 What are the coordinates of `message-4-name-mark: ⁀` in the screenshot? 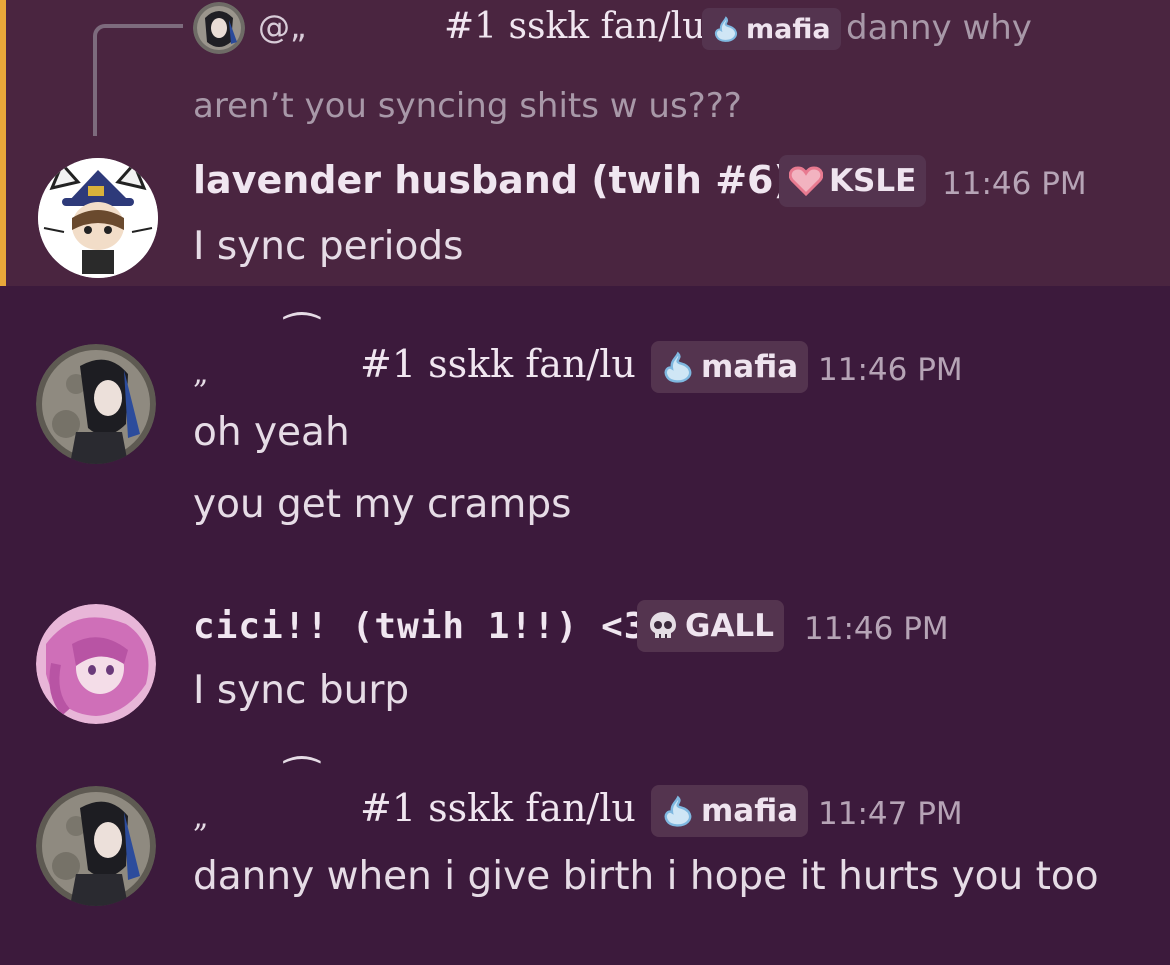 It's located at (302, 780).